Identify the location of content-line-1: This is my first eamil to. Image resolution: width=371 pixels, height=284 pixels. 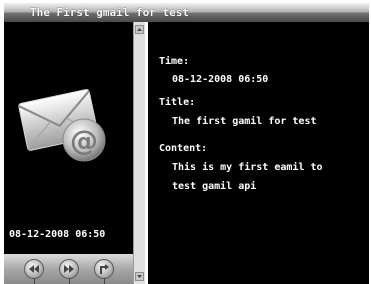
(247, 167).